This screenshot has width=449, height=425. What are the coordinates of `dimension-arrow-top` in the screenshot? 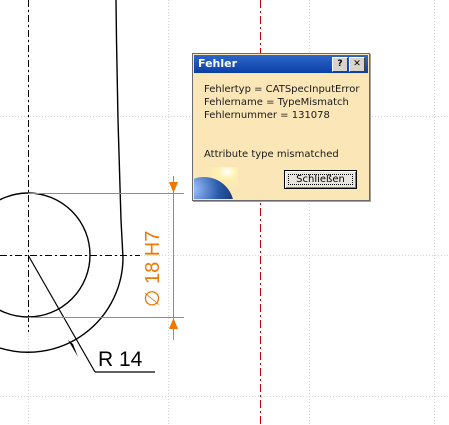 It's located at (173, 187).